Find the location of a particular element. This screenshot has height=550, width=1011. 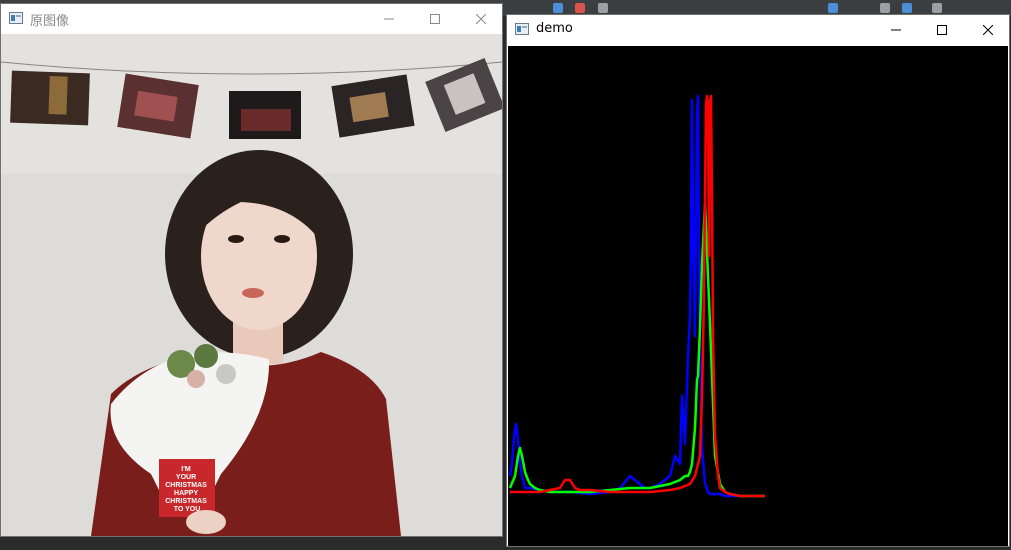

card-caption-line: I'M is located at coordinates (186, 469).